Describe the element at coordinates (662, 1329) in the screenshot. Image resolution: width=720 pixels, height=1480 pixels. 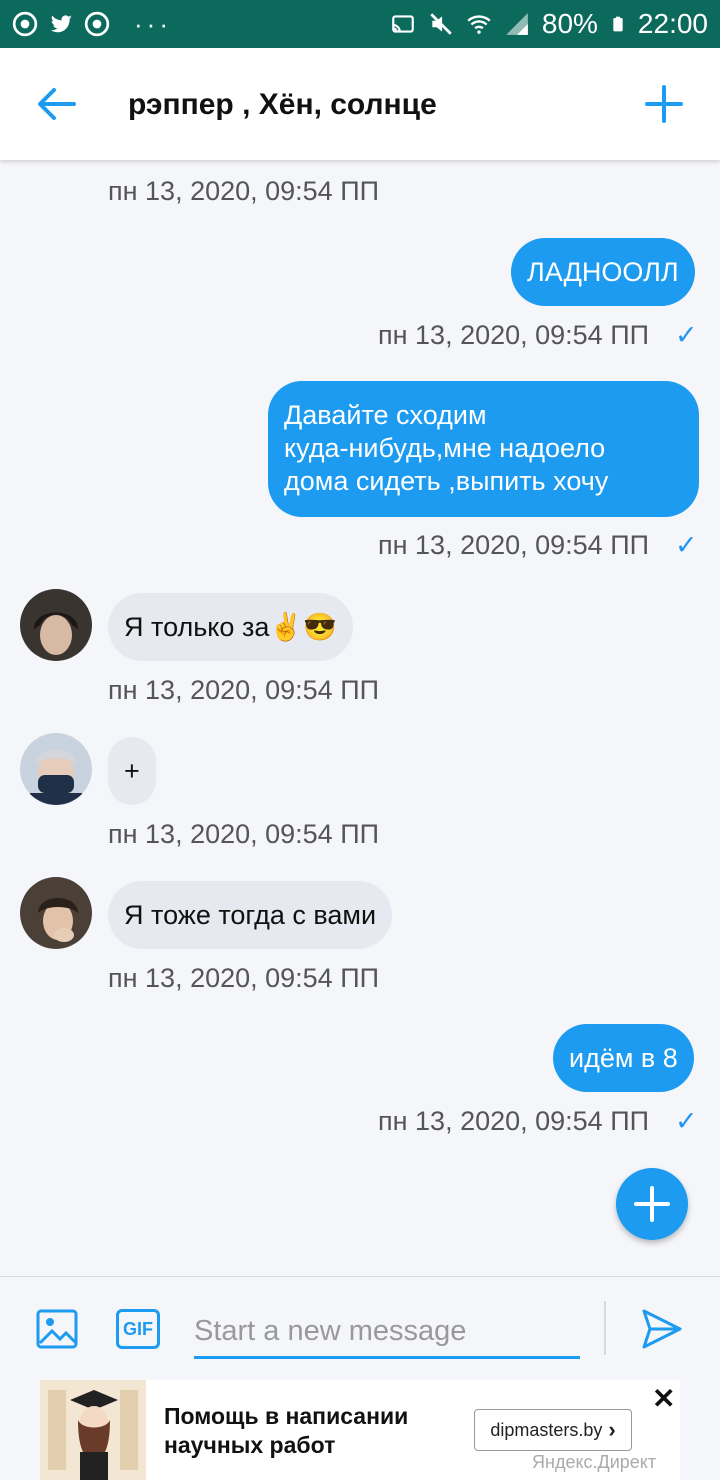
I see `send-icon` at that location.